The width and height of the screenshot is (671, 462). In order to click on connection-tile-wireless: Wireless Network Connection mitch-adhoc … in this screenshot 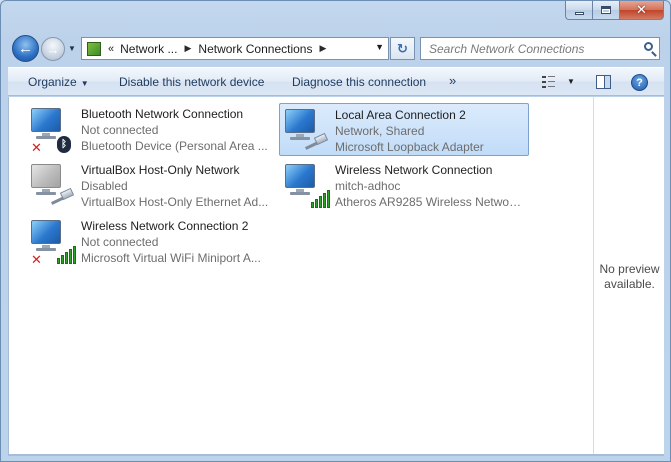, I will do `click(404, 185)`.